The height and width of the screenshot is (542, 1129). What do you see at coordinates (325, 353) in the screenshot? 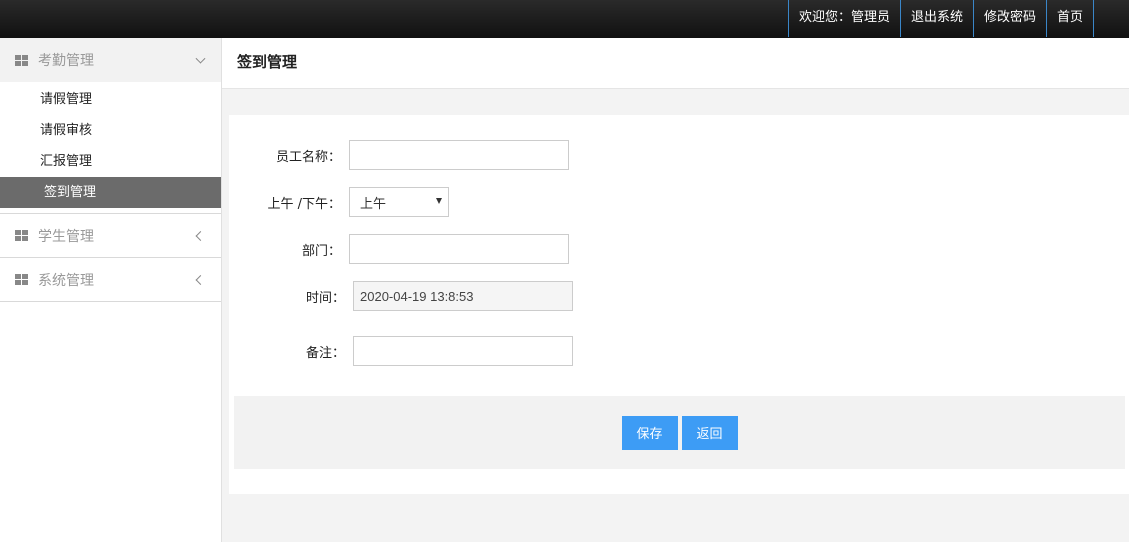
I see `remark-label: 备注：` at bounding box center [325, 353].